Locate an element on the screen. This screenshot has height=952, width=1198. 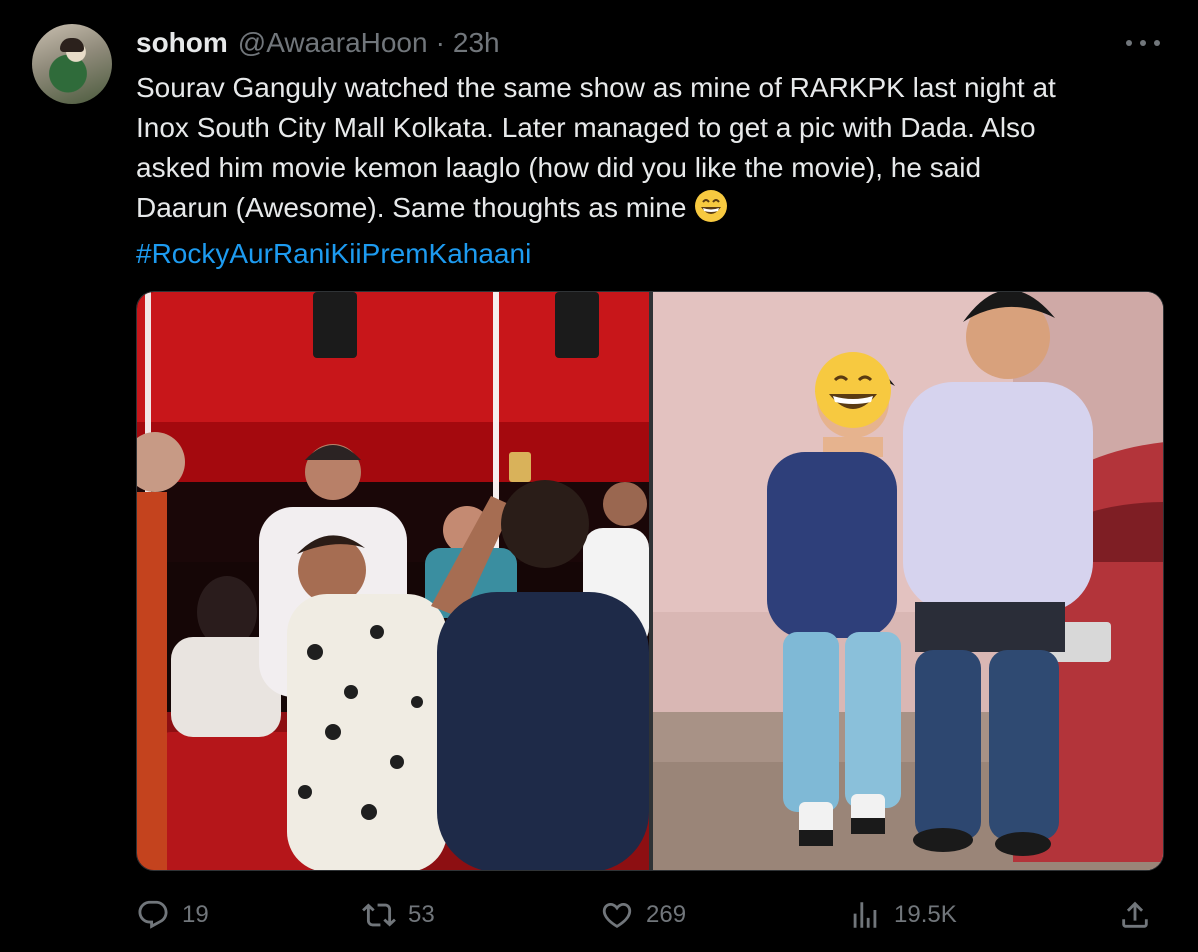
share-icon is located at coordinates (1135, 914).